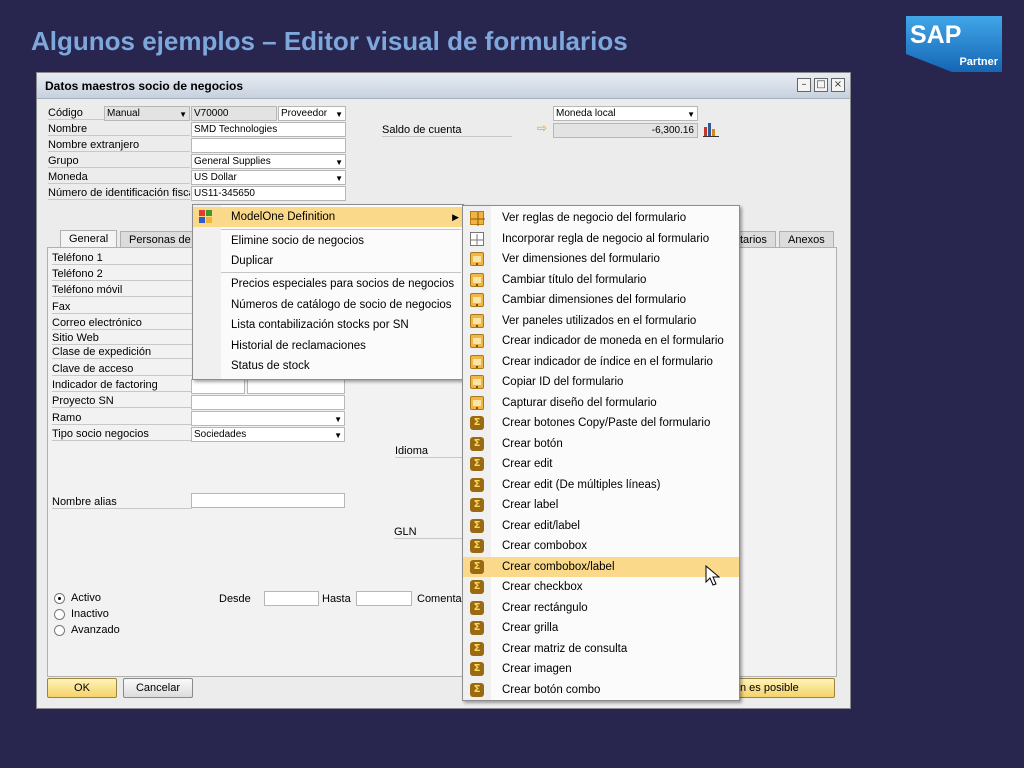  Describe the element at coordinates (713, 575) in the screenshot. I see `mouse-cursor-icon` at that location.